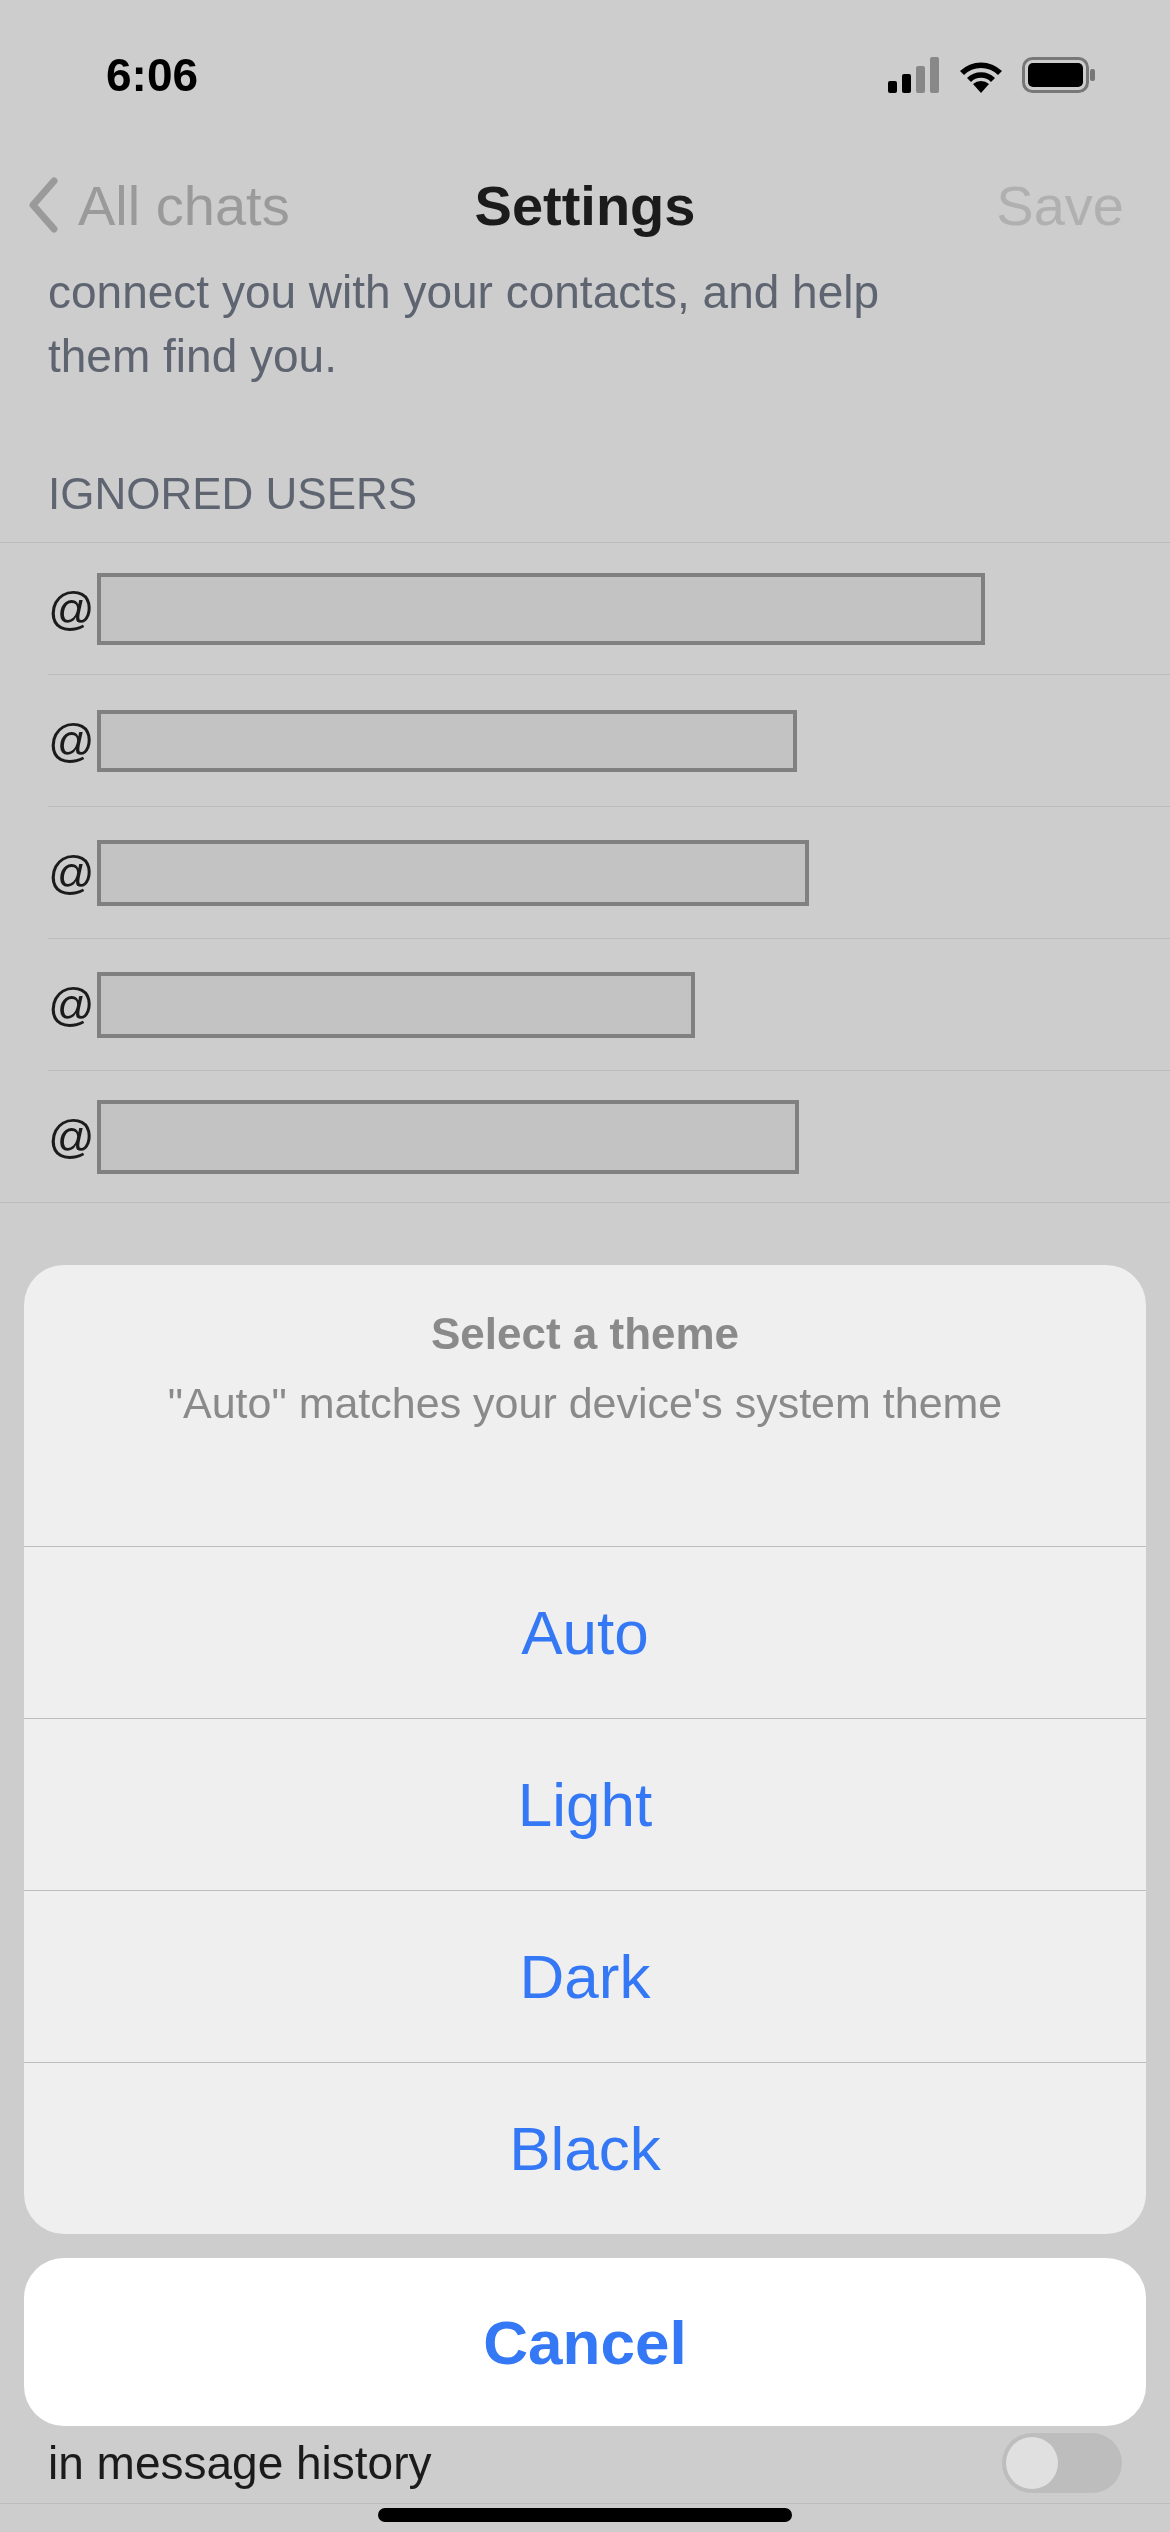  What do you see at coordinates (585, 2148) in the screenshot?
I see `theme-option: Black` at bounding box center [585, 2148].